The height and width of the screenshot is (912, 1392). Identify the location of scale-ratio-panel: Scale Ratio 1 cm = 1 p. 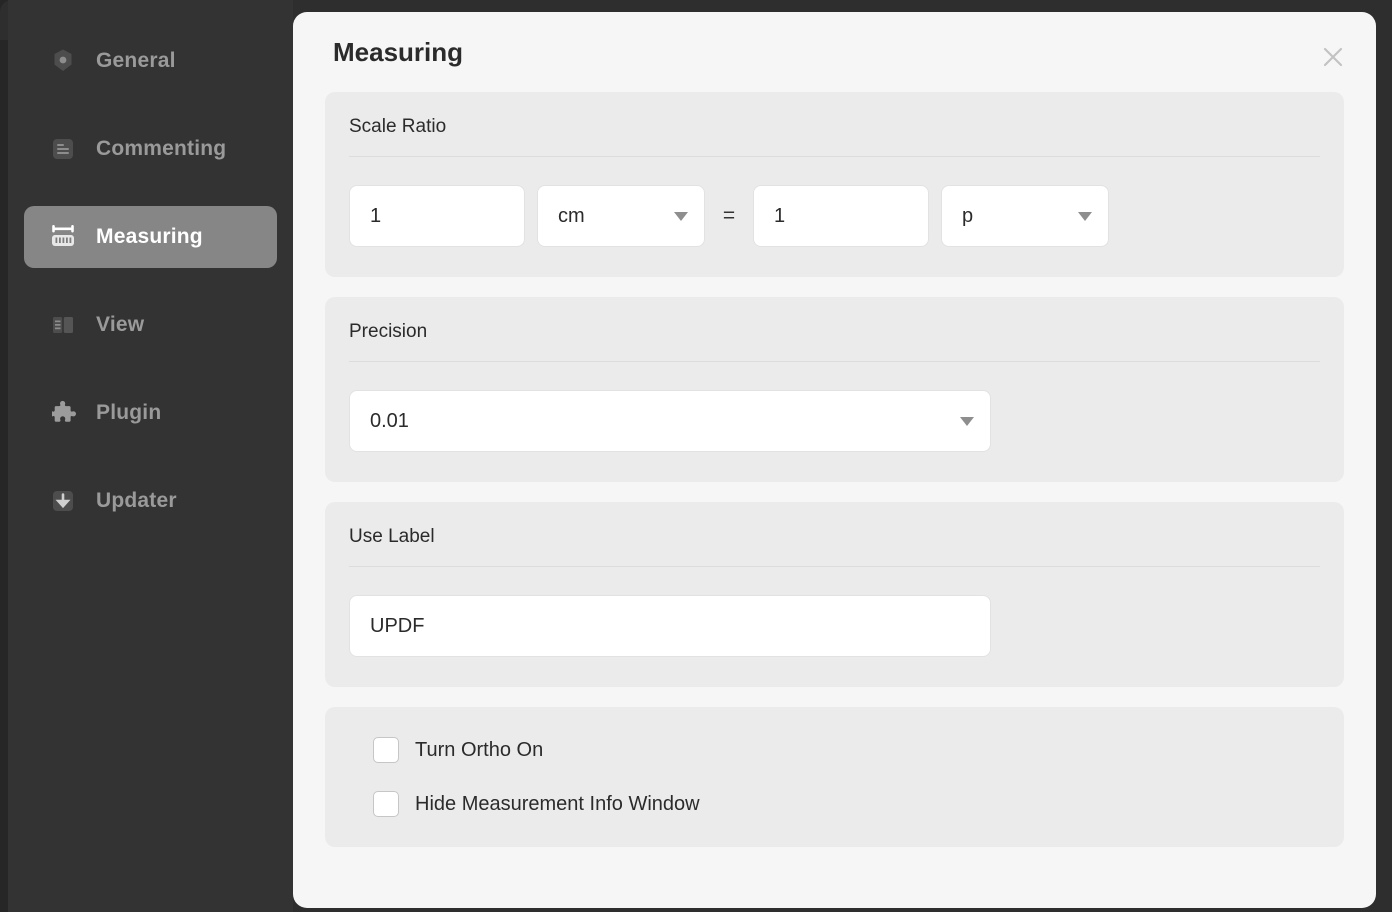
(834, 184).